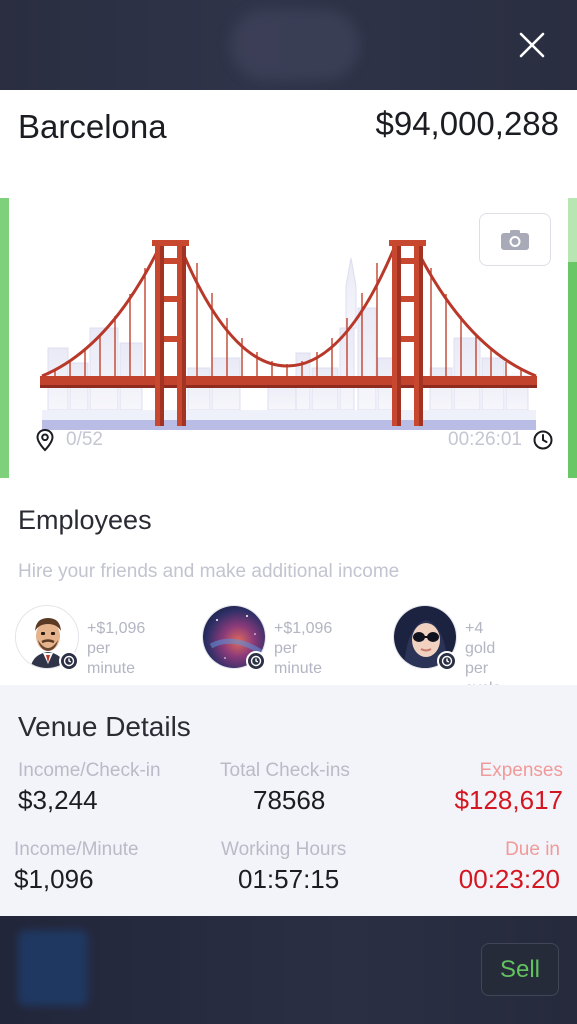 The image size is (577, 1024). Describe the element at coordinates (289, 879) in the screenshot. I see `working-hours-value: 01:57:15` at that location.